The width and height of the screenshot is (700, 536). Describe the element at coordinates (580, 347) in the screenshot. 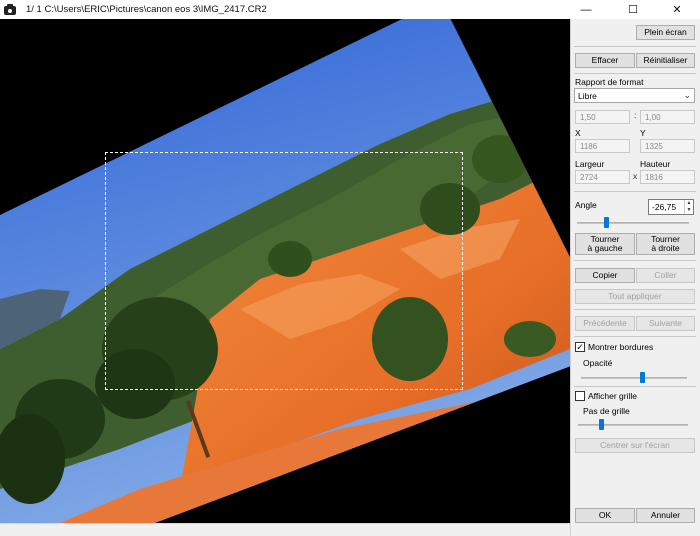

I see `show-borders-checkbox: ✓` at that location.